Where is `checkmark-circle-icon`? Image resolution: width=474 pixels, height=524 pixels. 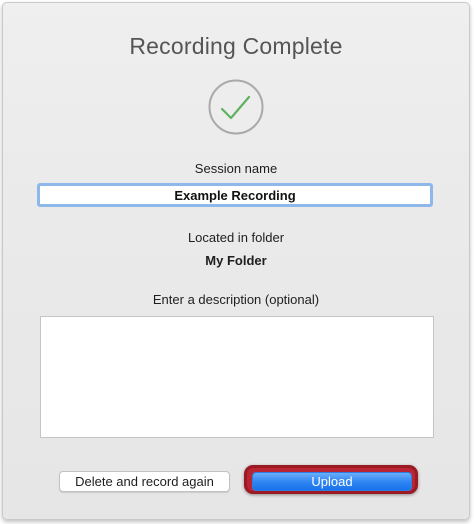
checkmark-circle-icon is located at coordinates (236, 107).